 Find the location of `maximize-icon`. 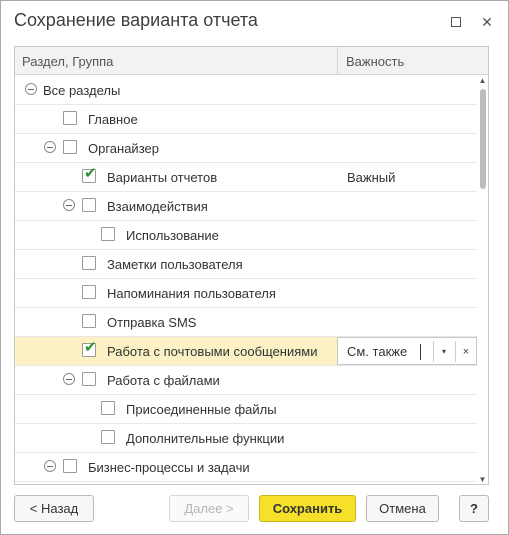

maximize-icon is located at coordinates (456, 22).